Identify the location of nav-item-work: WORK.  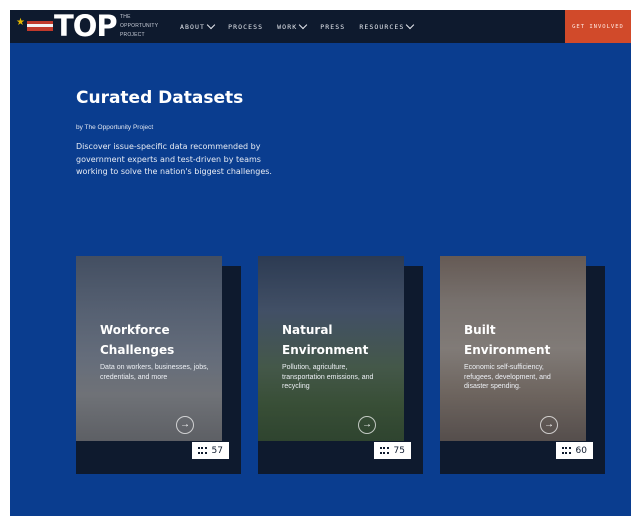
(292, 25).